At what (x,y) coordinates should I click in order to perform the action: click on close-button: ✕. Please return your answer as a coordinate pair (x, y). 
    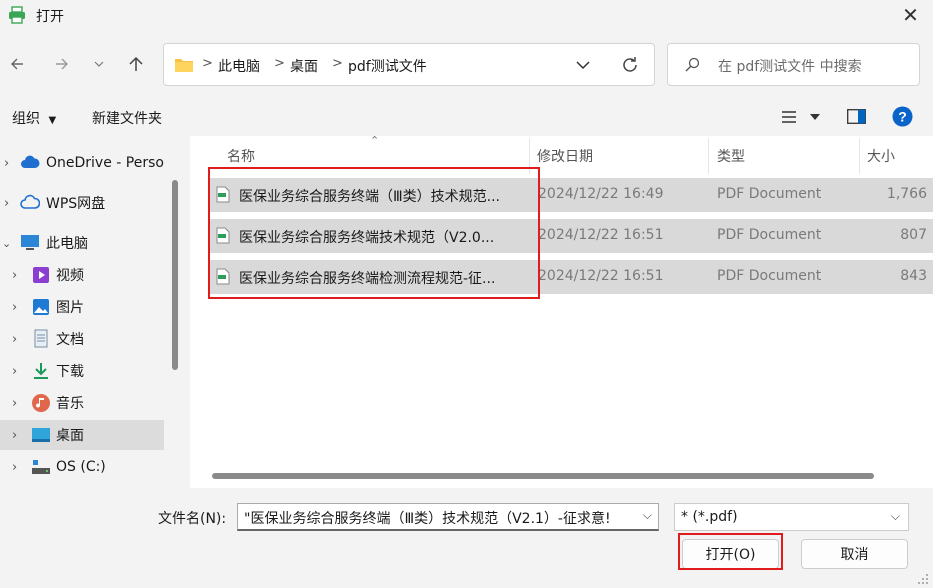
    Looking at the image, I should click on (910, 15).